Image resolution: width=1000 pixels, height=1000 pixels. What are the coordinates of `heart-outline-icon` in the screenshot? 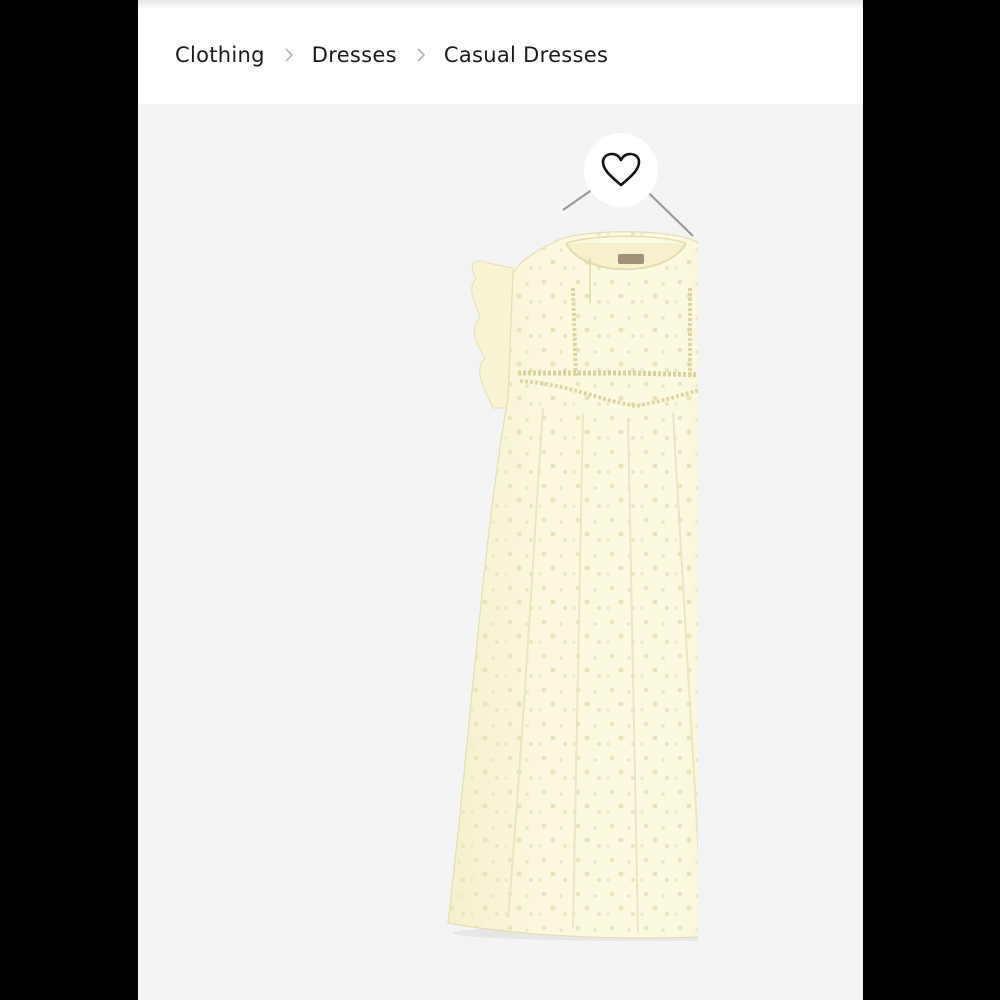 It's located at (621, 169).